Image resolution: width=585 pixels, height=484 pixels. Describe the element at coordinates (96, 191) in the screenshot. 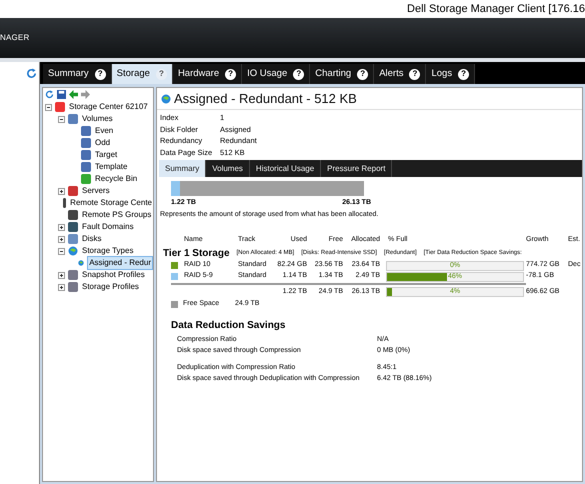

I see `tree-item: Servers` at that location.